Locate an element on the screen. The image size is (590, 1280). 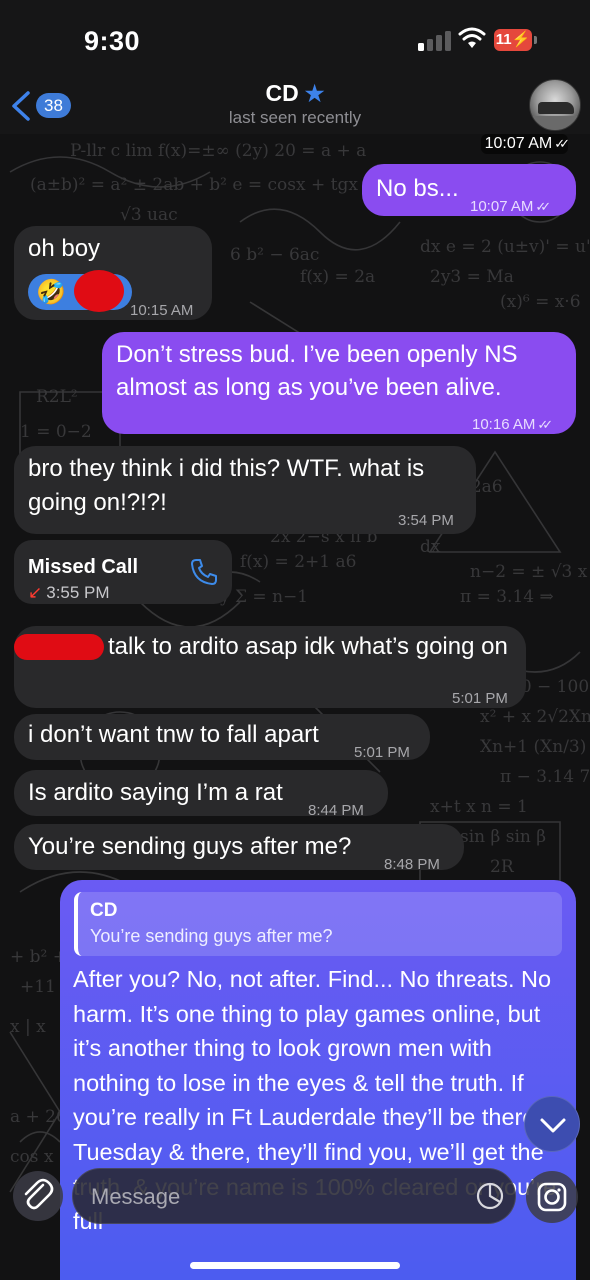
incoming-message: Is ardito saying I’m a rat 8:44 PM is located at coordinates (201, 794).